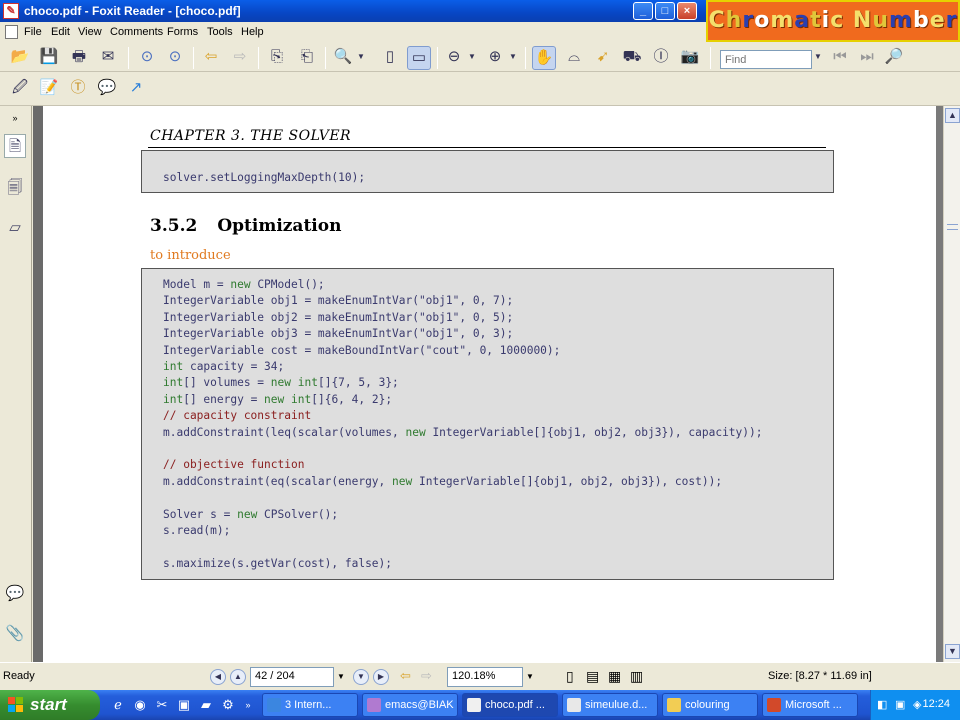 This screenshot has height=720, width=960. I want to click on taskbar-item: colouring, so click(710, 705).